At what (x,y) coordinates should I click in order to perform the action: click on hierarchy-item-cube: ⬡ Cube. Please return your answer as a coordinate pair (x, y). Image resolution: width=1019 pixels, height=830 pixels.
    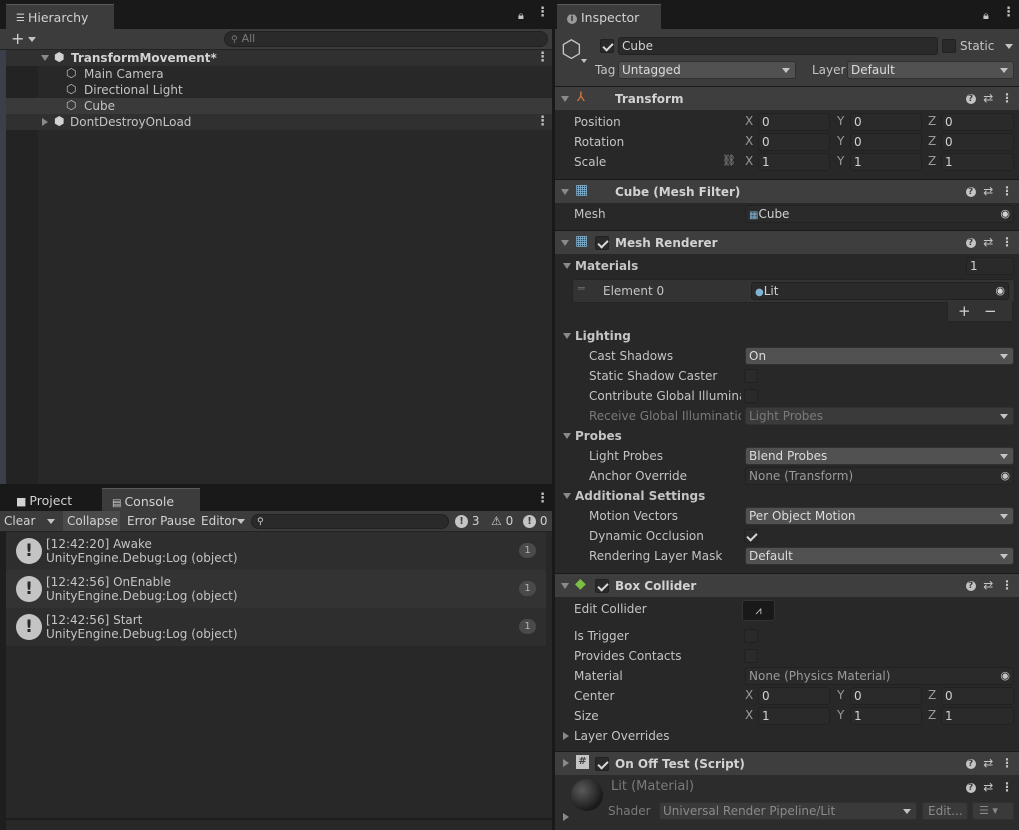
    Looking at the image, I should click on (279, 106).